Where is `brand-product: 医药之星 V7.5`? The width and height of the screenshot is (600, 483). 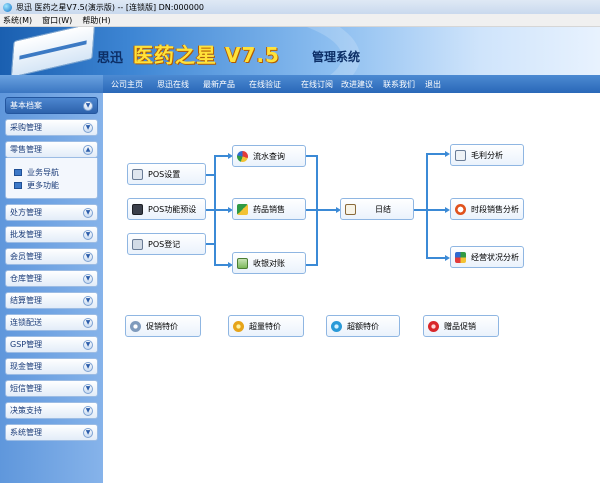 brand-product: 医药之星 V7.5 is located at coordinates (206, 55).